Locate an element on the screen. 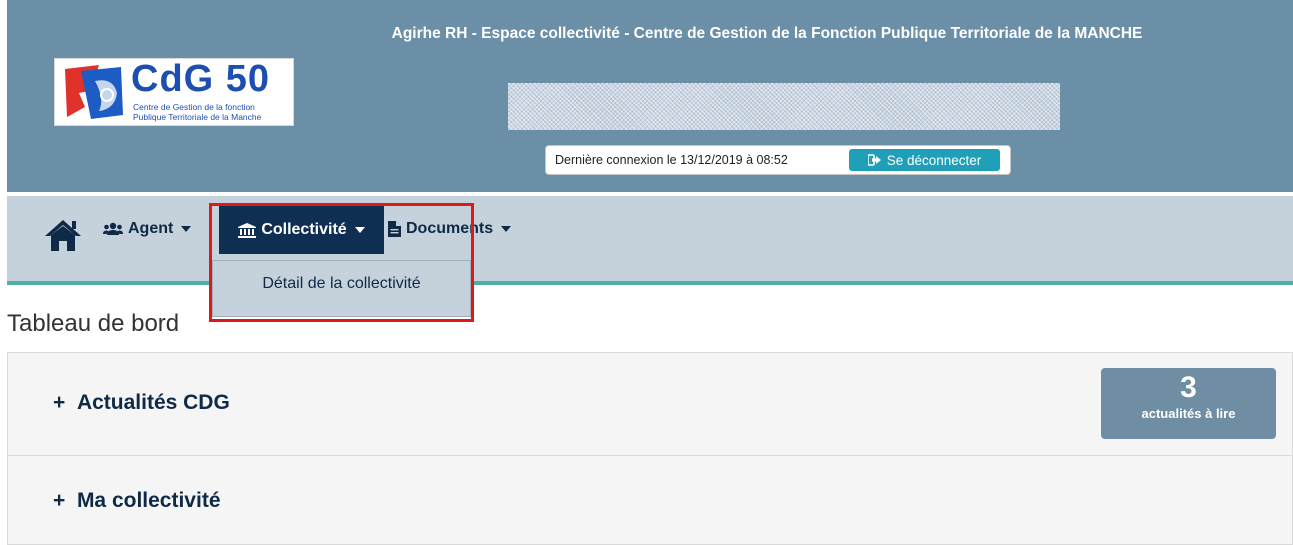 This screenshot has height=545, width=1293. home-icon is located at coordinates (63, 235).